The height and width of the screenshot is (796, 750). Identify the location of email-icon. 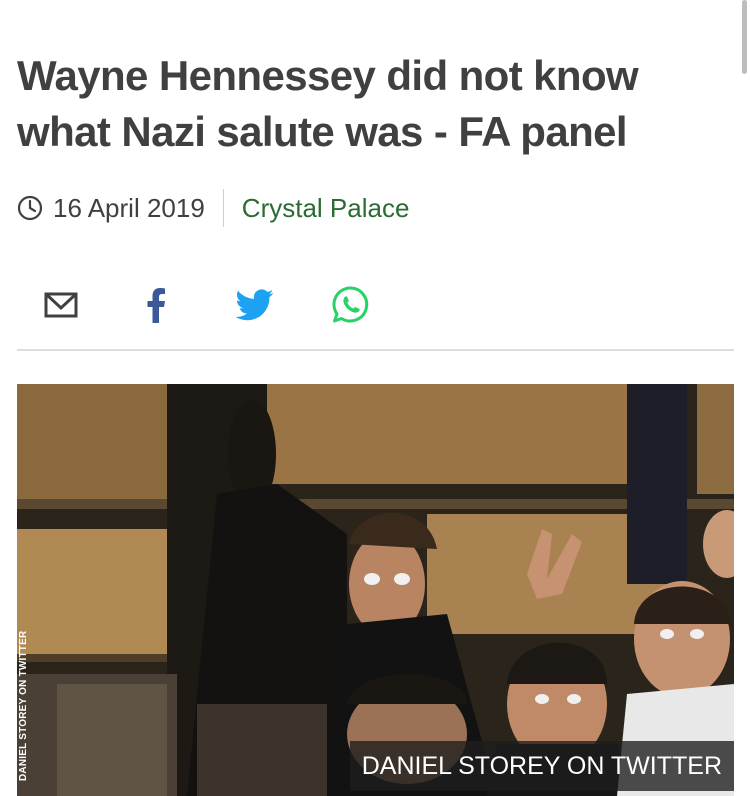
(61, 305).